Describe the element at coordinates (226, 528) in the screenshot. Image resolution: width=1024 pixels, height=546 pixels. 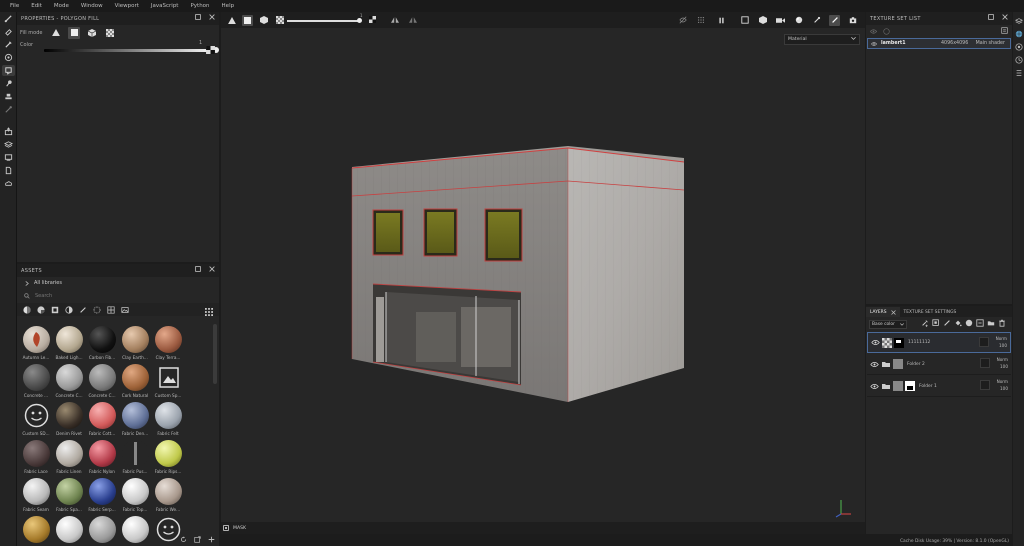
I see `mask-toggle-icon` at that location.